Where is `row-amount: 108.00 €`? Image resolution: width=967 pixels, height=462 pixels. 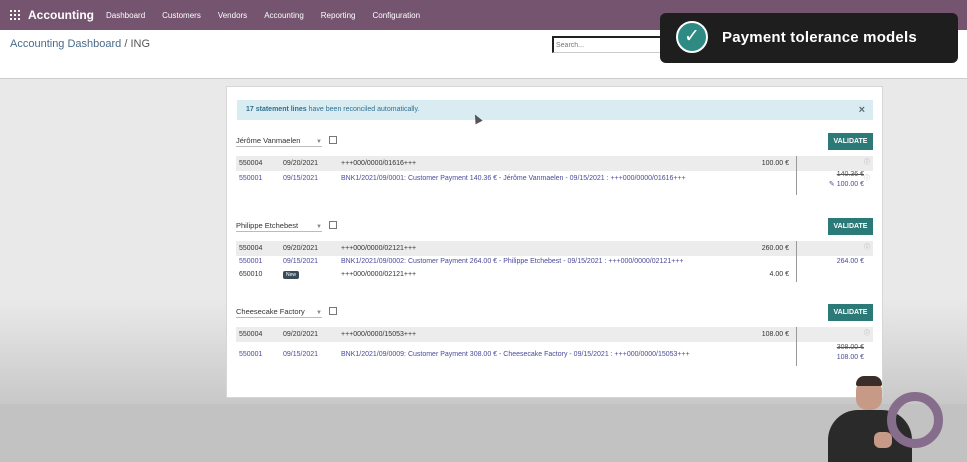 row-amount: 108.00 € is located at coordinates (775, 334).